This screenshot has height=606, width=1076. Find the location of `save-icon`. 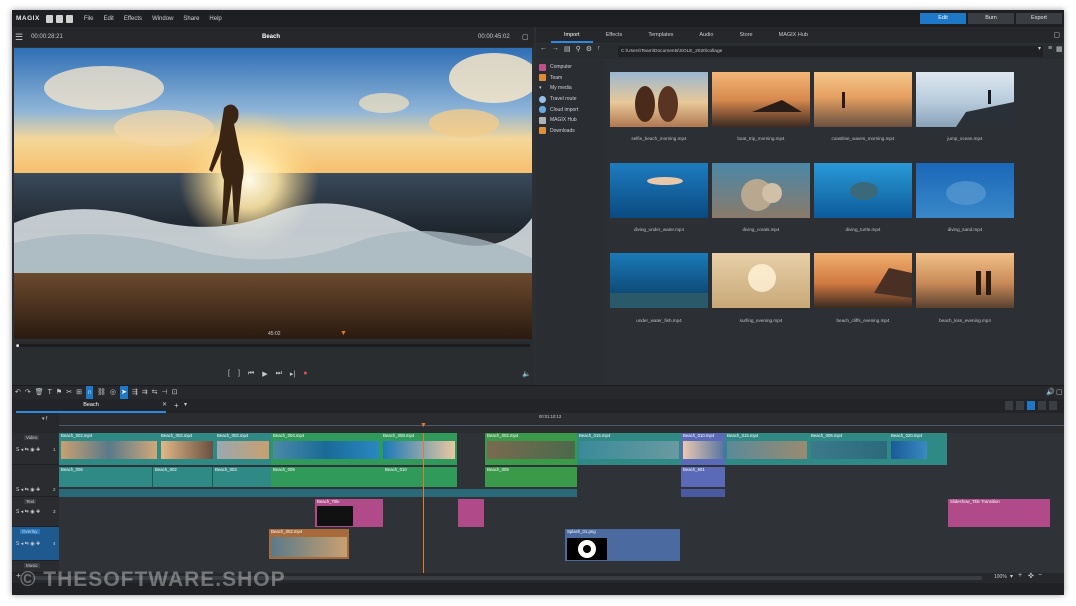

save-icon is located at coordinates (69, 18).